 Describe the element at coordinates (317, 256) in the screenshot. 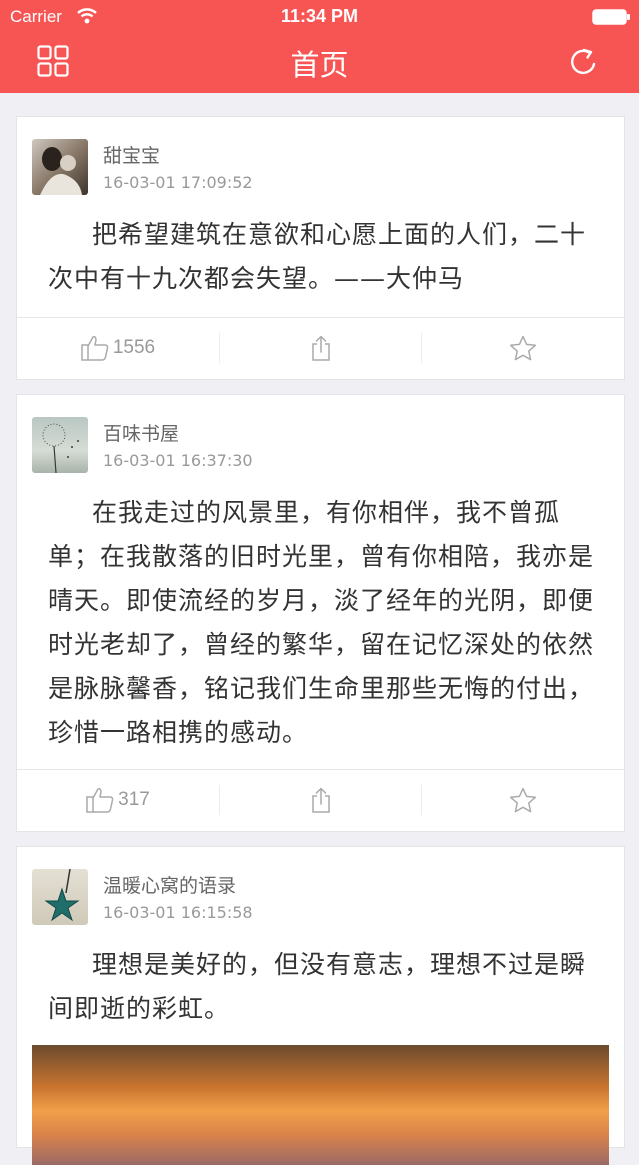

I see `post-text: 把希望建筑在意欲和心愿上面的人们，二十次中有十九次都会失望。——大仲马` at that location.